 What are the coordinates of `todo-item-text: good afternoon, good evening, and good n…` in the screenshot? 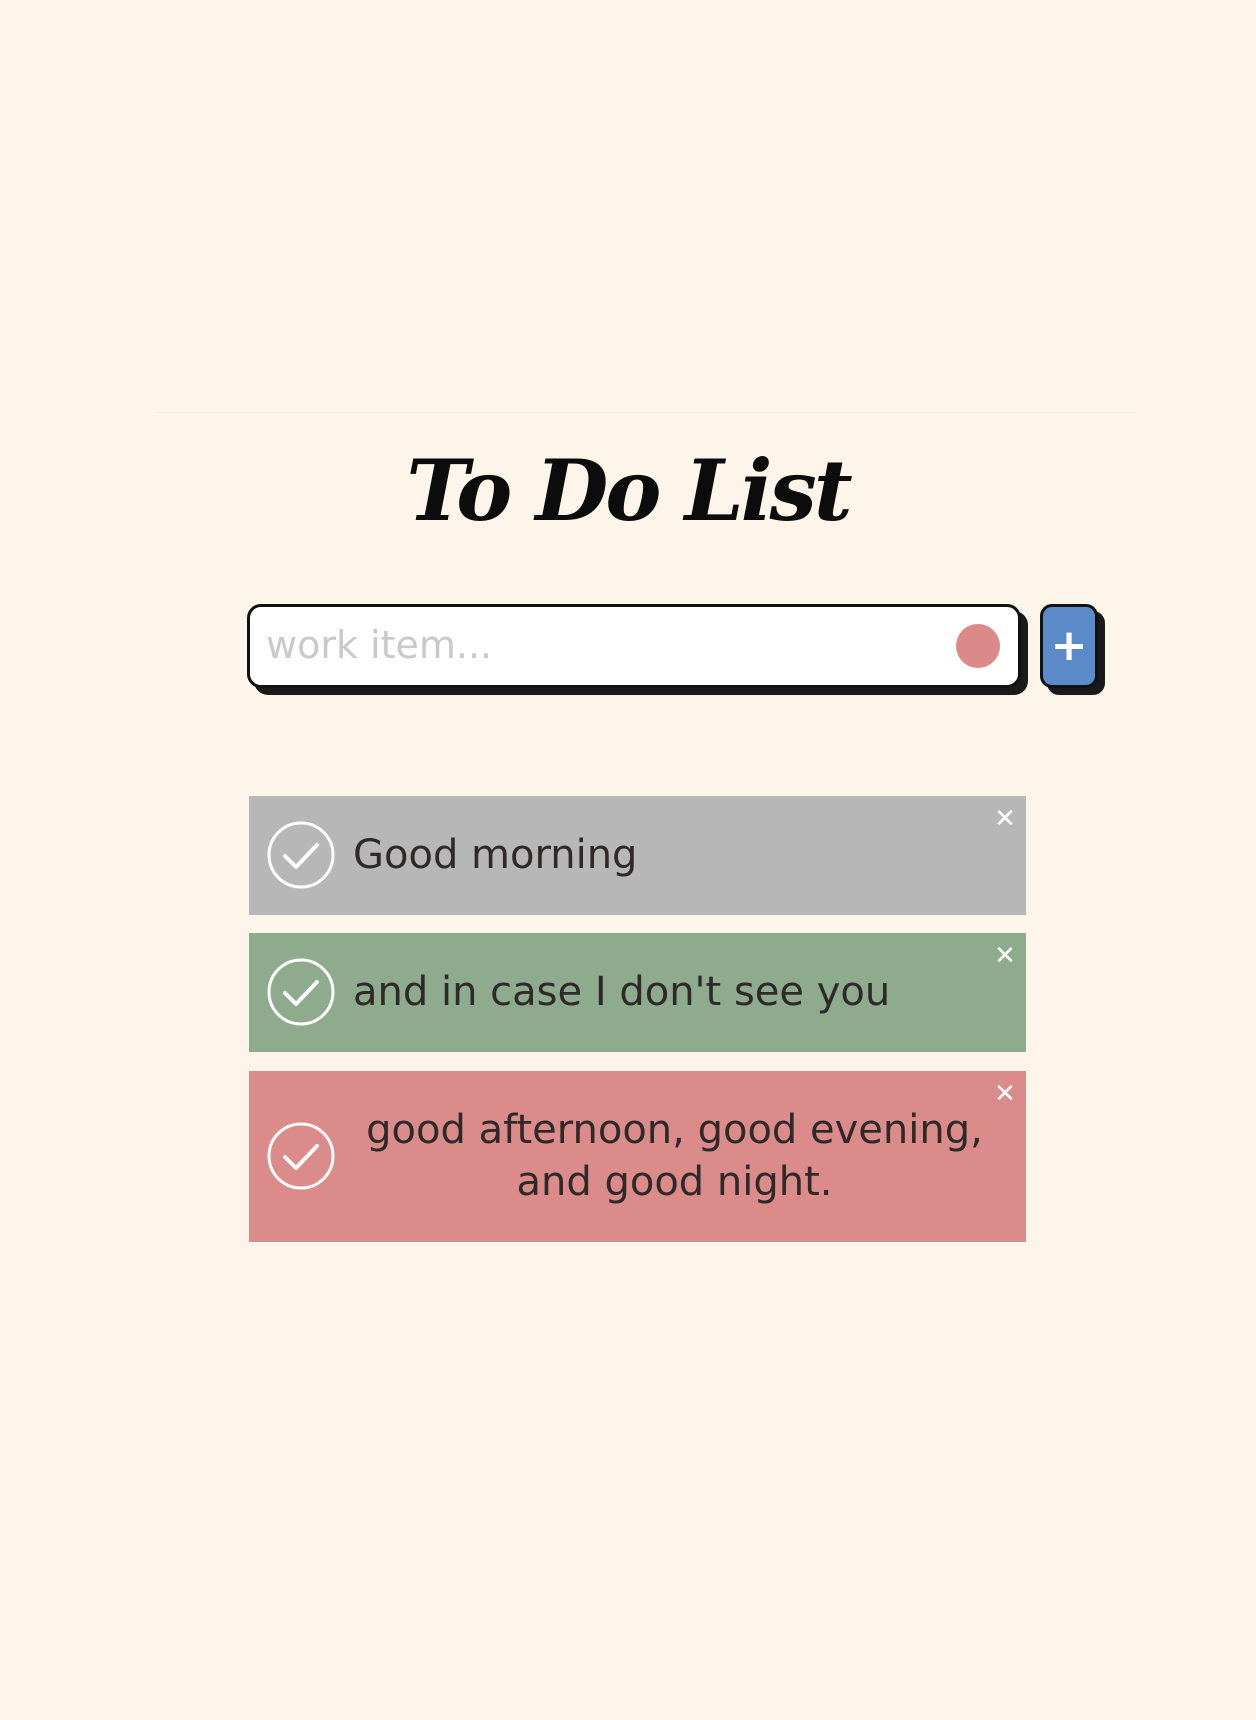 It's located at (674, 1156).